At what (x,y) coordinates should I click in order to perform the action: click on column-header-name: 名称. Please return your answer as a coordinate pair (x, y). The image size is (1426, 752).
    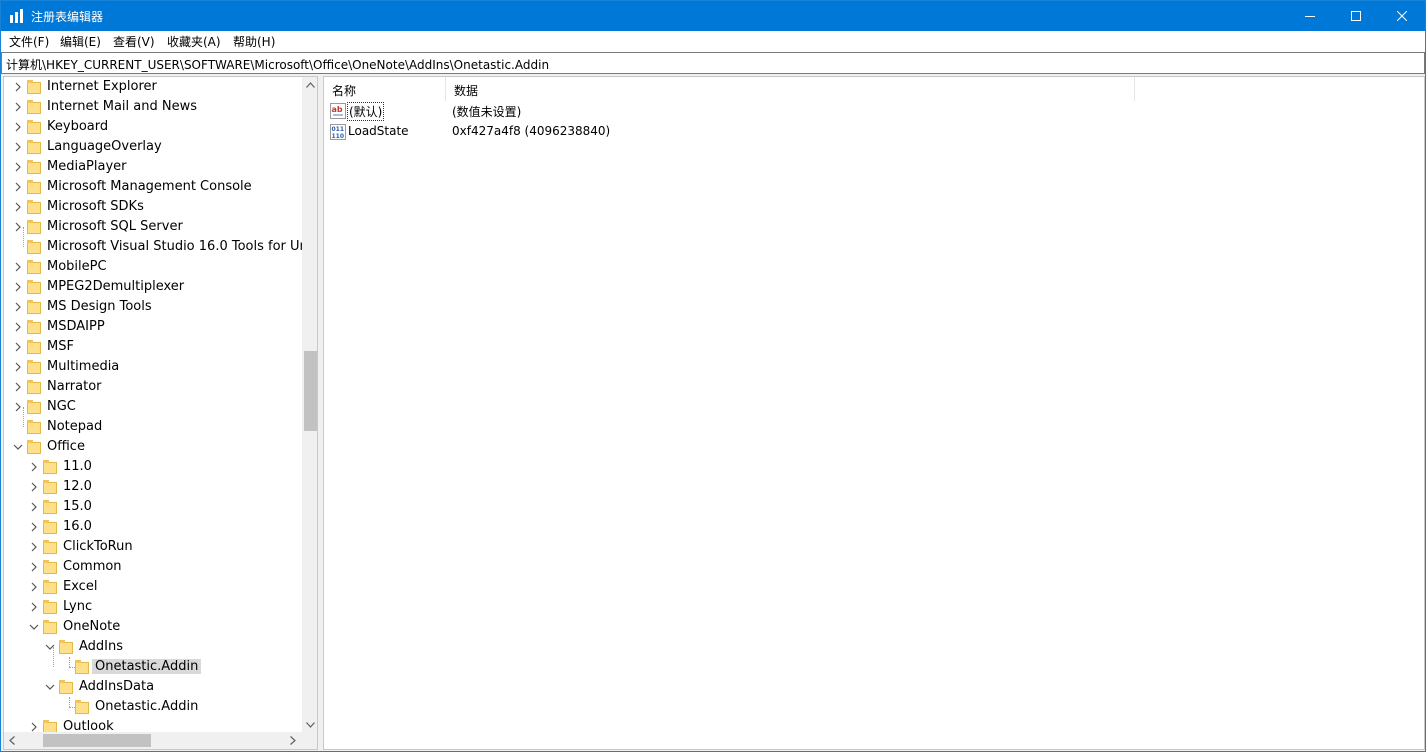
    Looking at the image, I should click on (384, 89).